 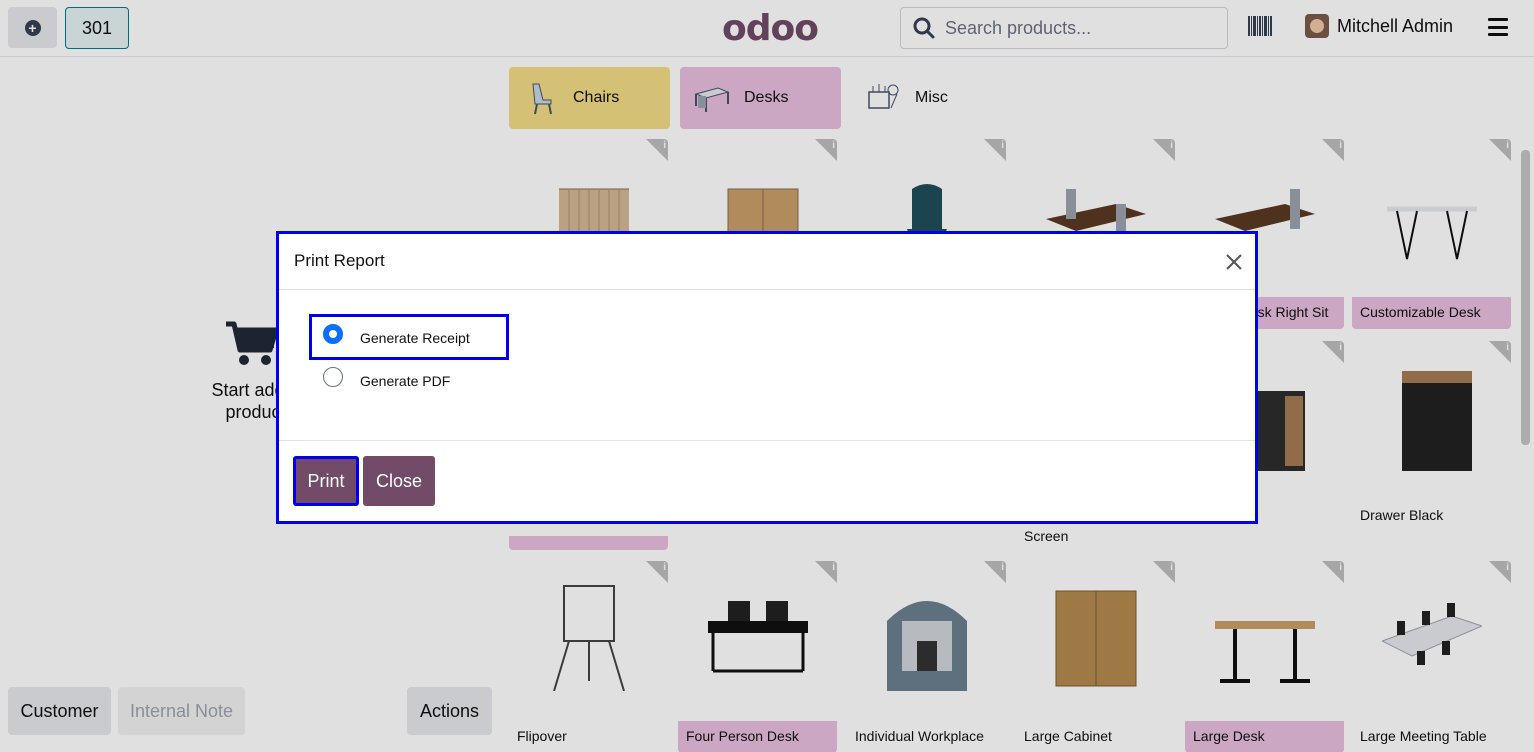 I want to click on pdf-radio, so click(x=333, y=377).